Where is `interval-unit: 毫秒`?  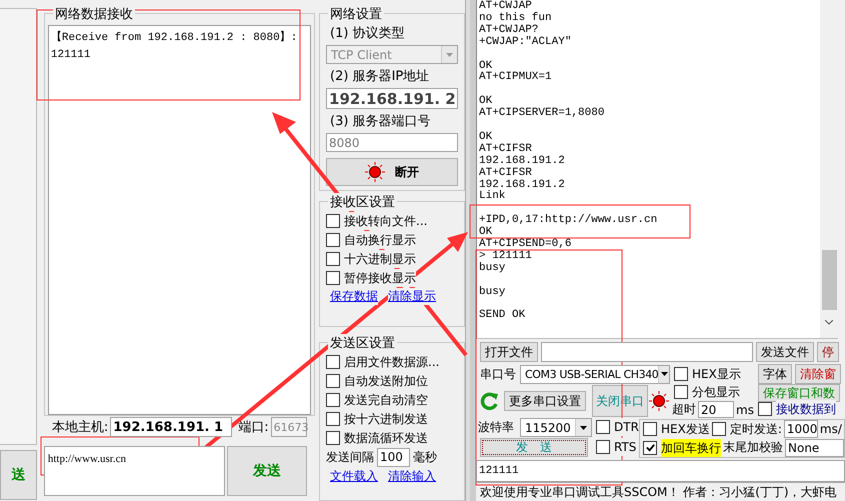
interval-unit: 毫秒 is located at coordinates (425, 457).